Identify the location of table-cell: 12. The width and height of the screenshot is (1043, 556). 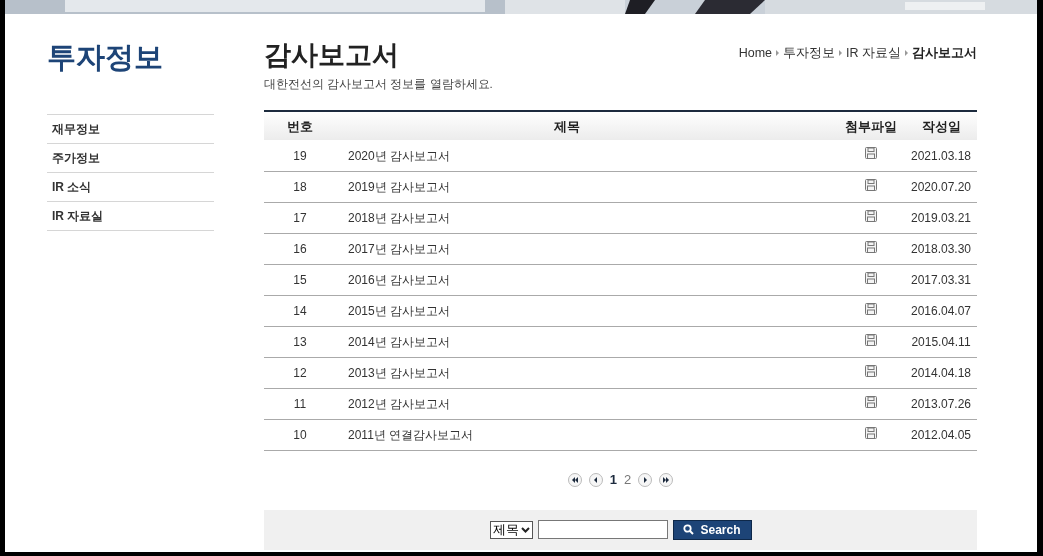
(300, 372).